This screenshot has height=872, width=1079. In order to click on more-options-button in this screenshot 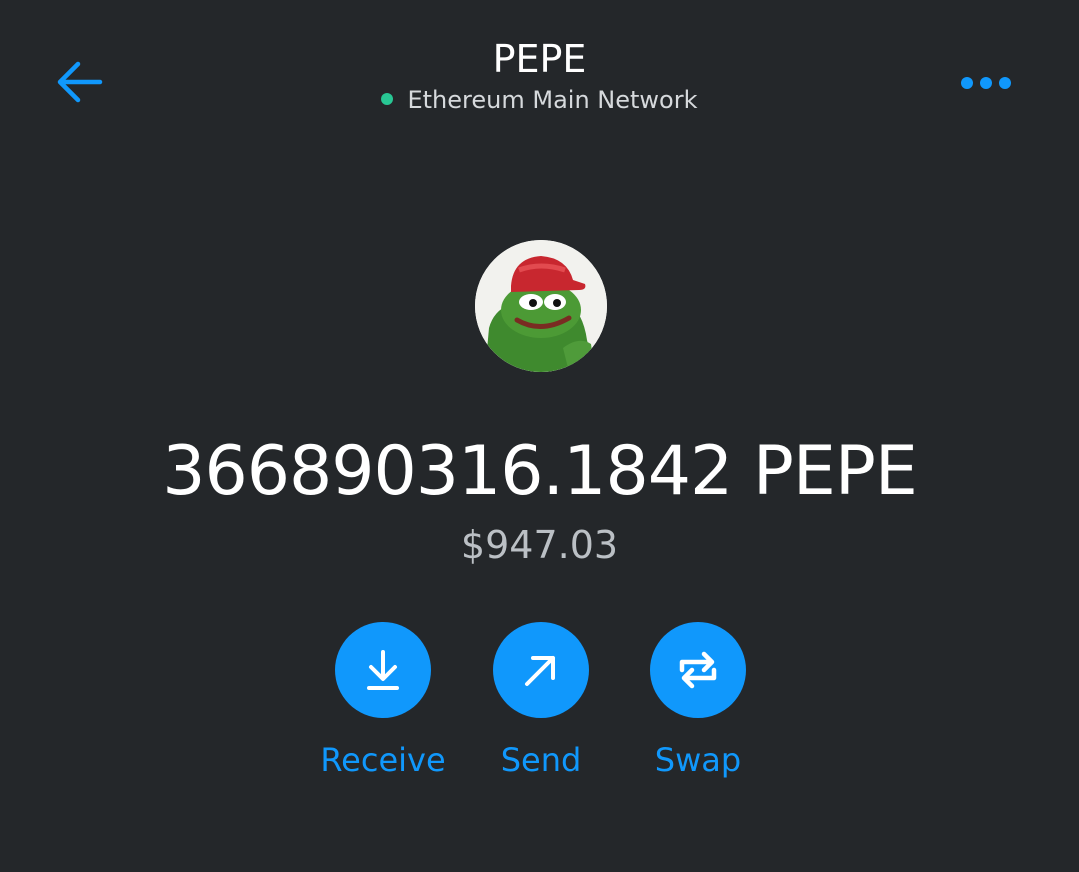, I will do `click(986, 83)`.